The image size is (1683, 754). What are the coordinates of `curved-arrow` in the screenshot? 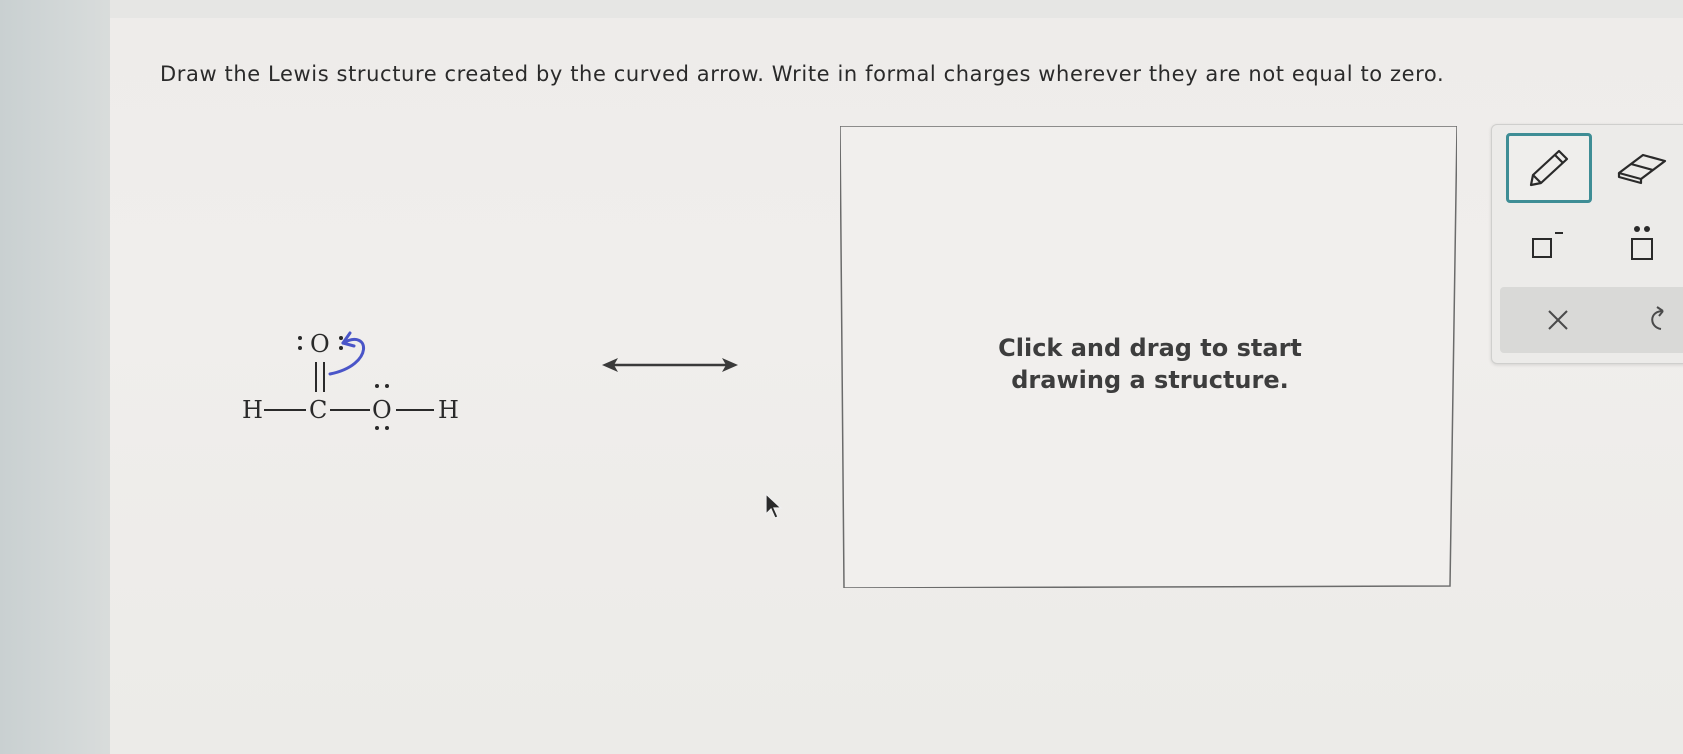 It's located at (347, 353).